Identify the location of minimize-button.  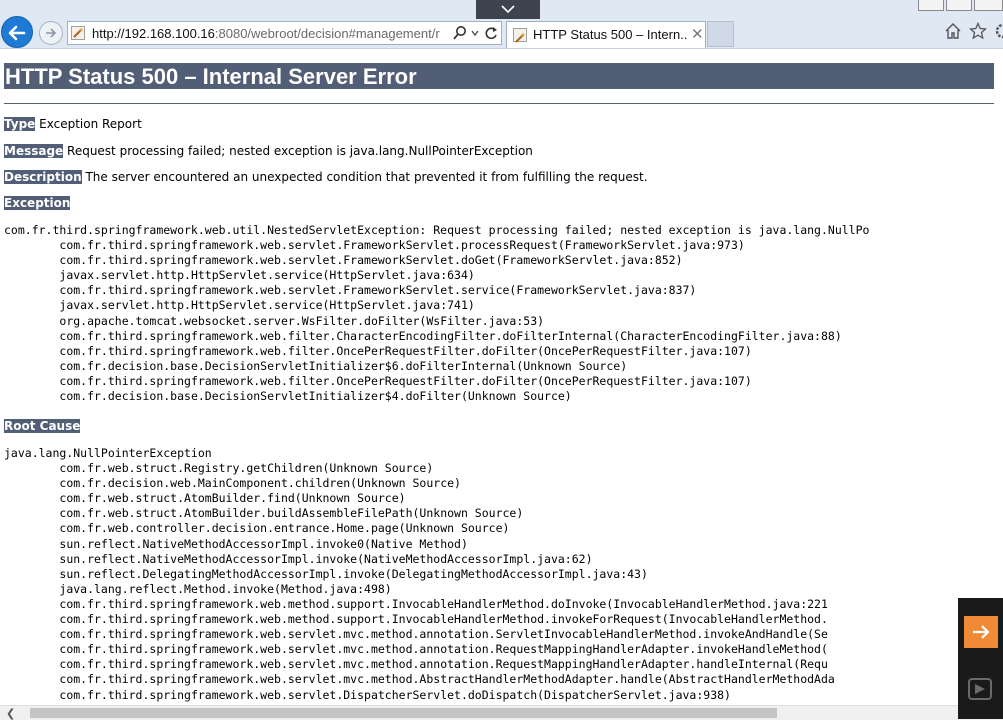
(931, 5).